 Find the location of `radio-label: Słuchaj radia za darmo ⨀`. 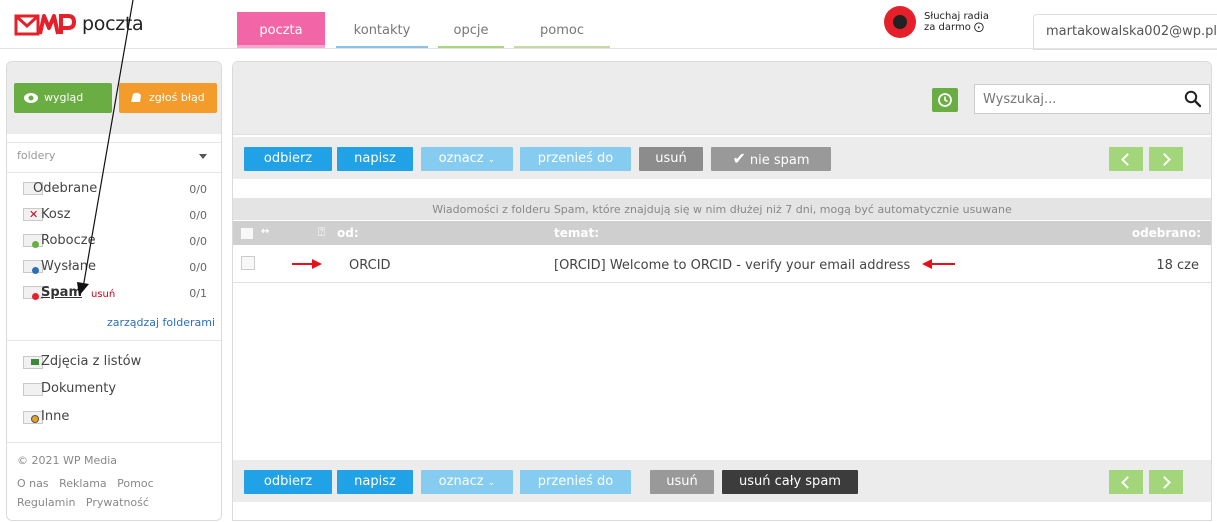

radio-label: Słuchaj radia za darmo ⨀ is located at coordinates (956, 22).